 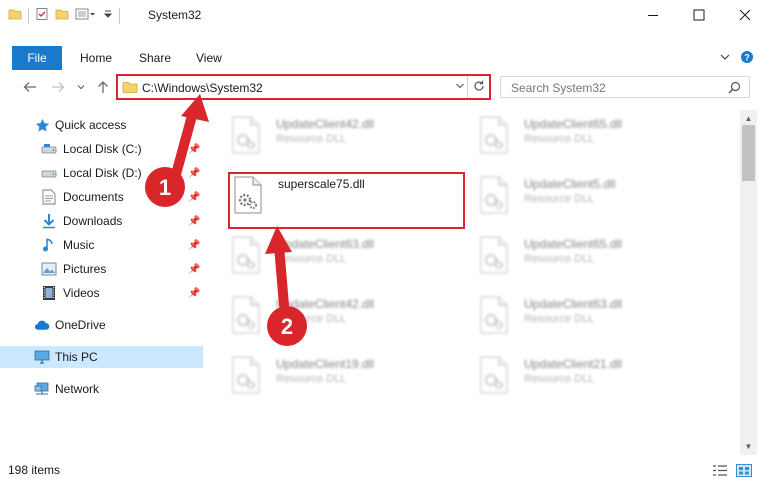 I want to click on customize-toolbar-icon, so click(x=86, y=15).